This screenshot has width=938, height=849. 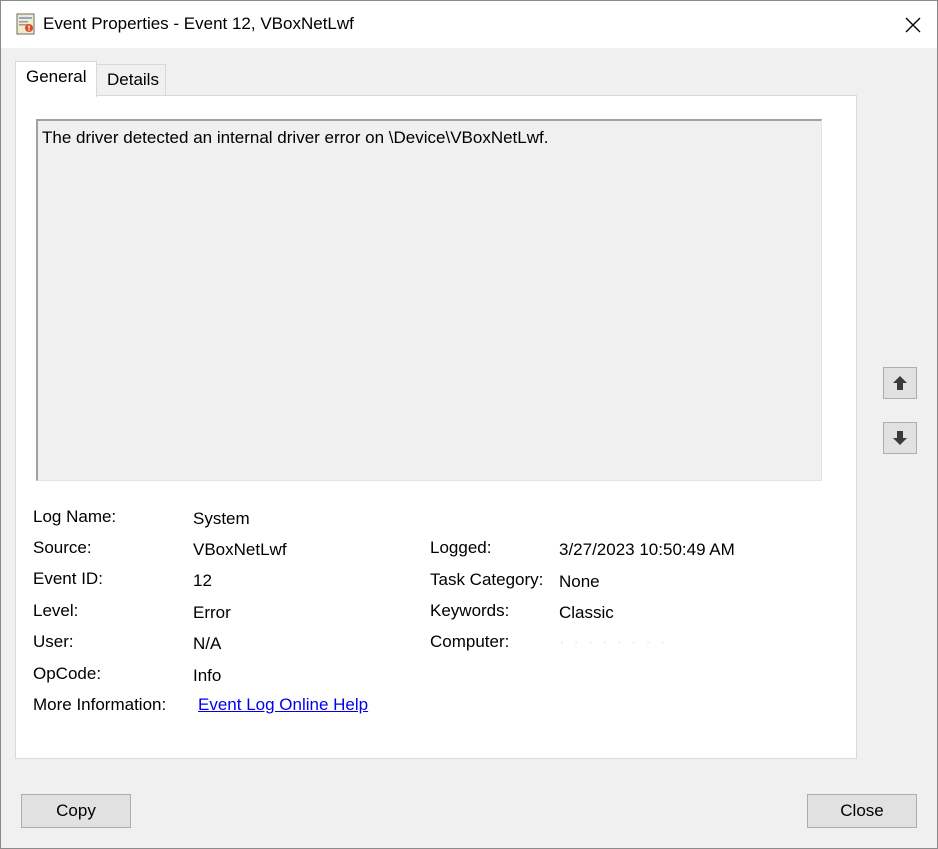 What do you see at coordinates (221, 518) in the screenshot?
I see `log-name-value: System` at bounding box center [221, 518].